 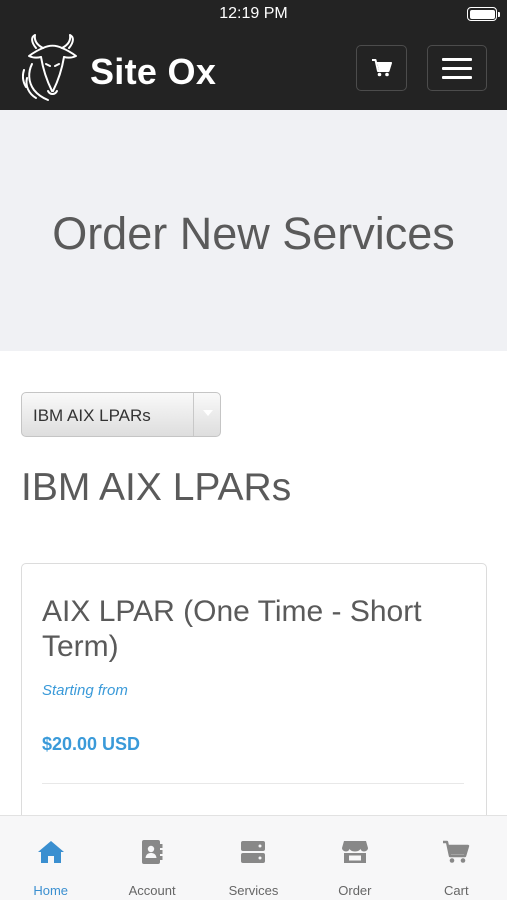 What do you see at coordinates (483, 14) in the screenshot?
I see `battery-icon` at bounding box center [483, 14].